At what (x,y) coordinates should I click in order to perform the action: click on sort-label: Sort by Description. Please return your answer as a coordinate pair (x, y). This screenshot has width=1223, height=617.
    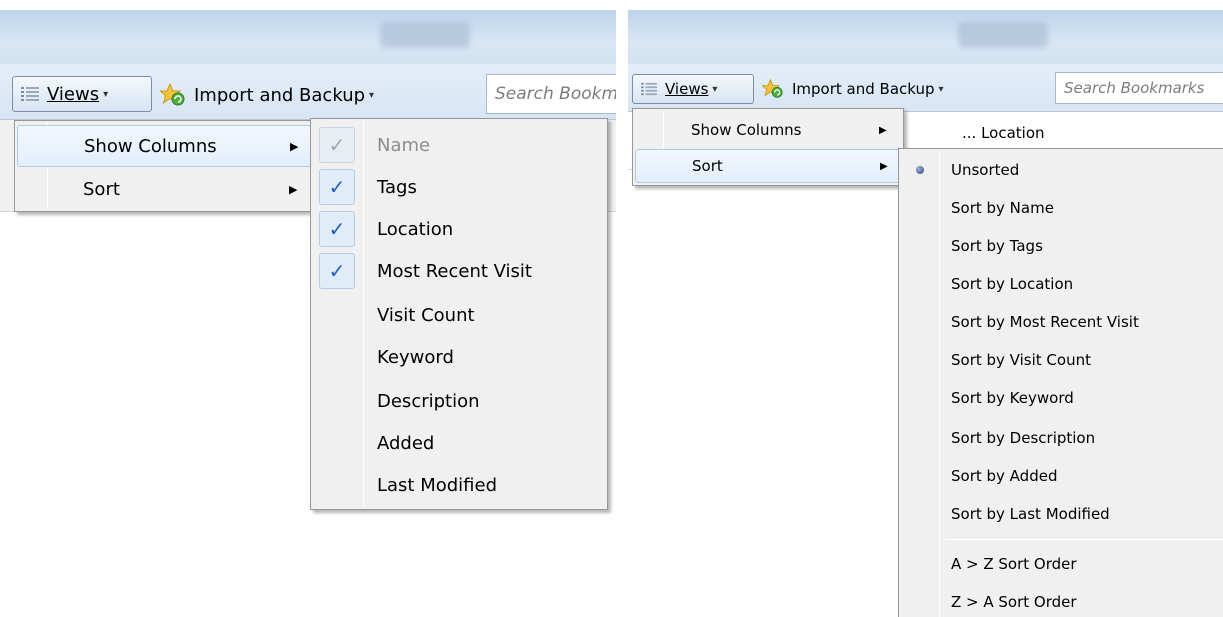
    Looking at the image, I should click on (1023, 438).